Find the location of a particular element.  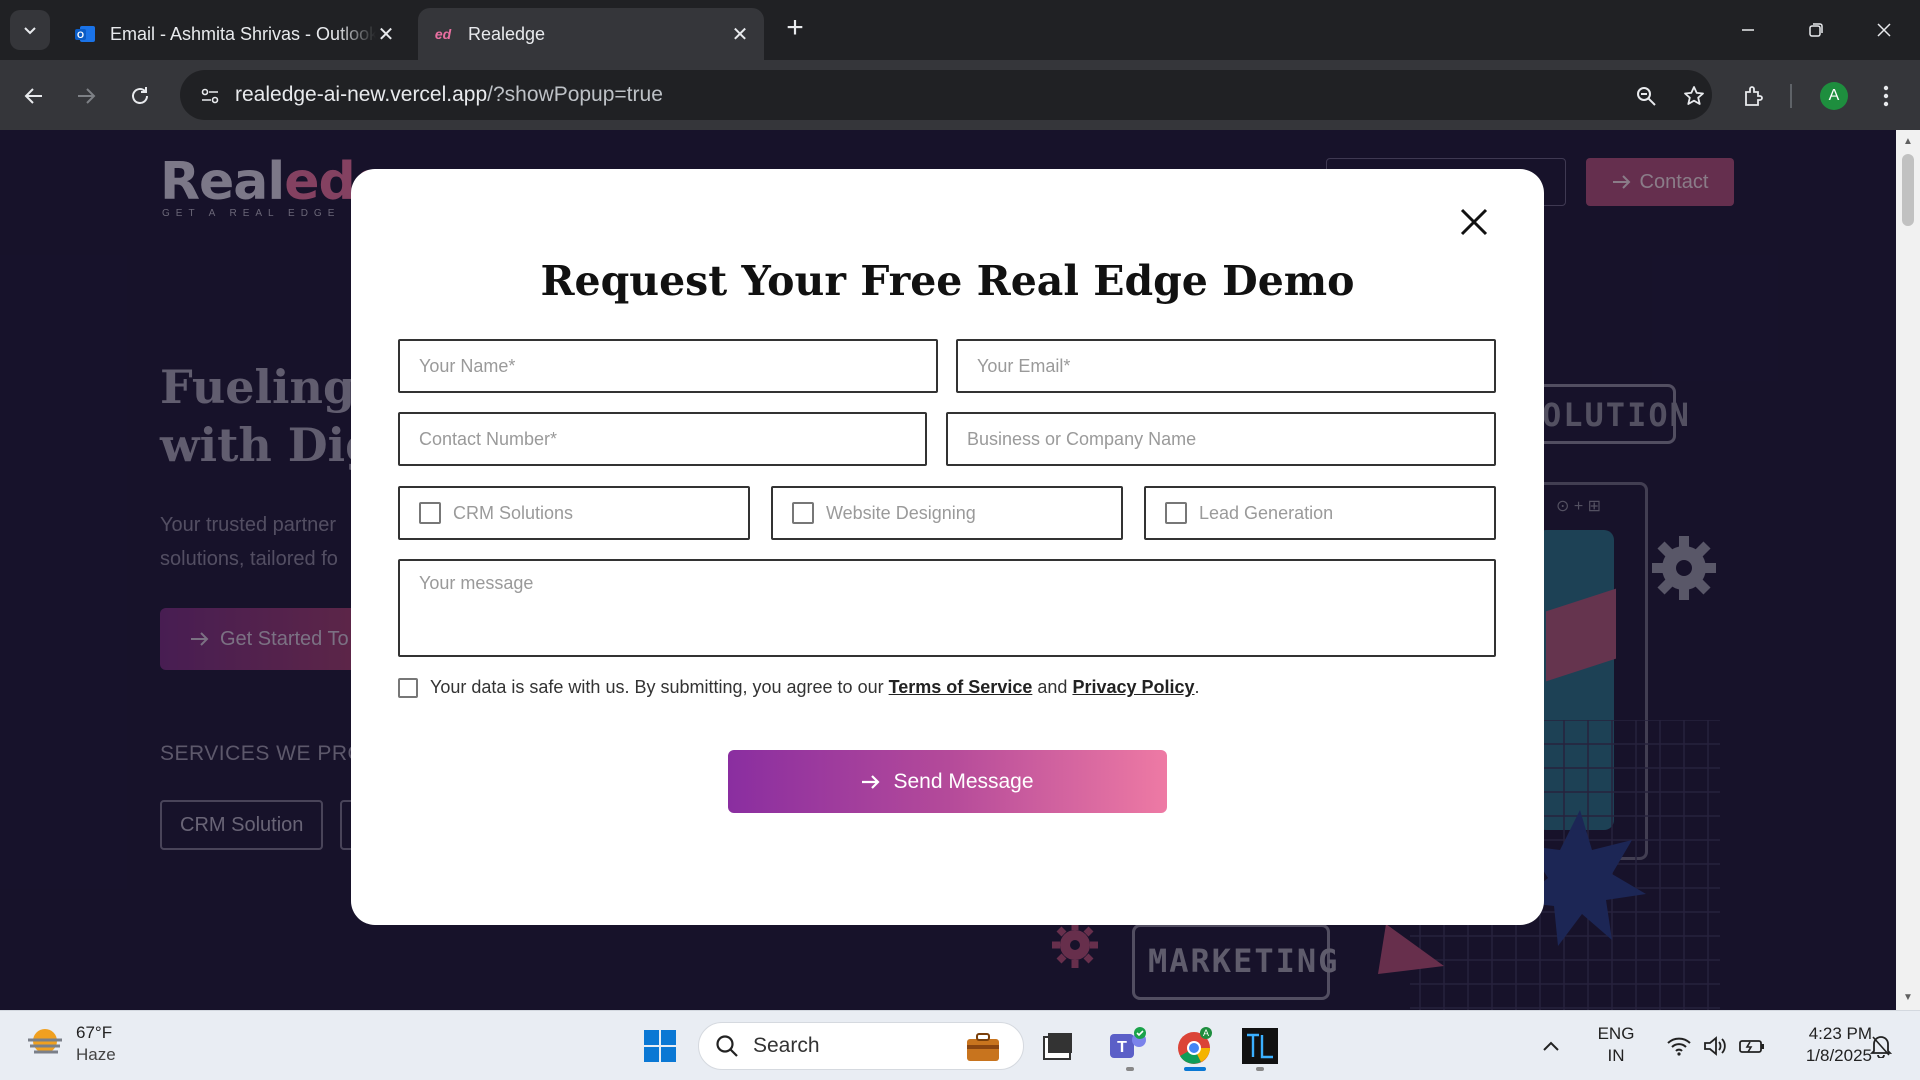

close-window-button is located at coordinates (1884, 30).